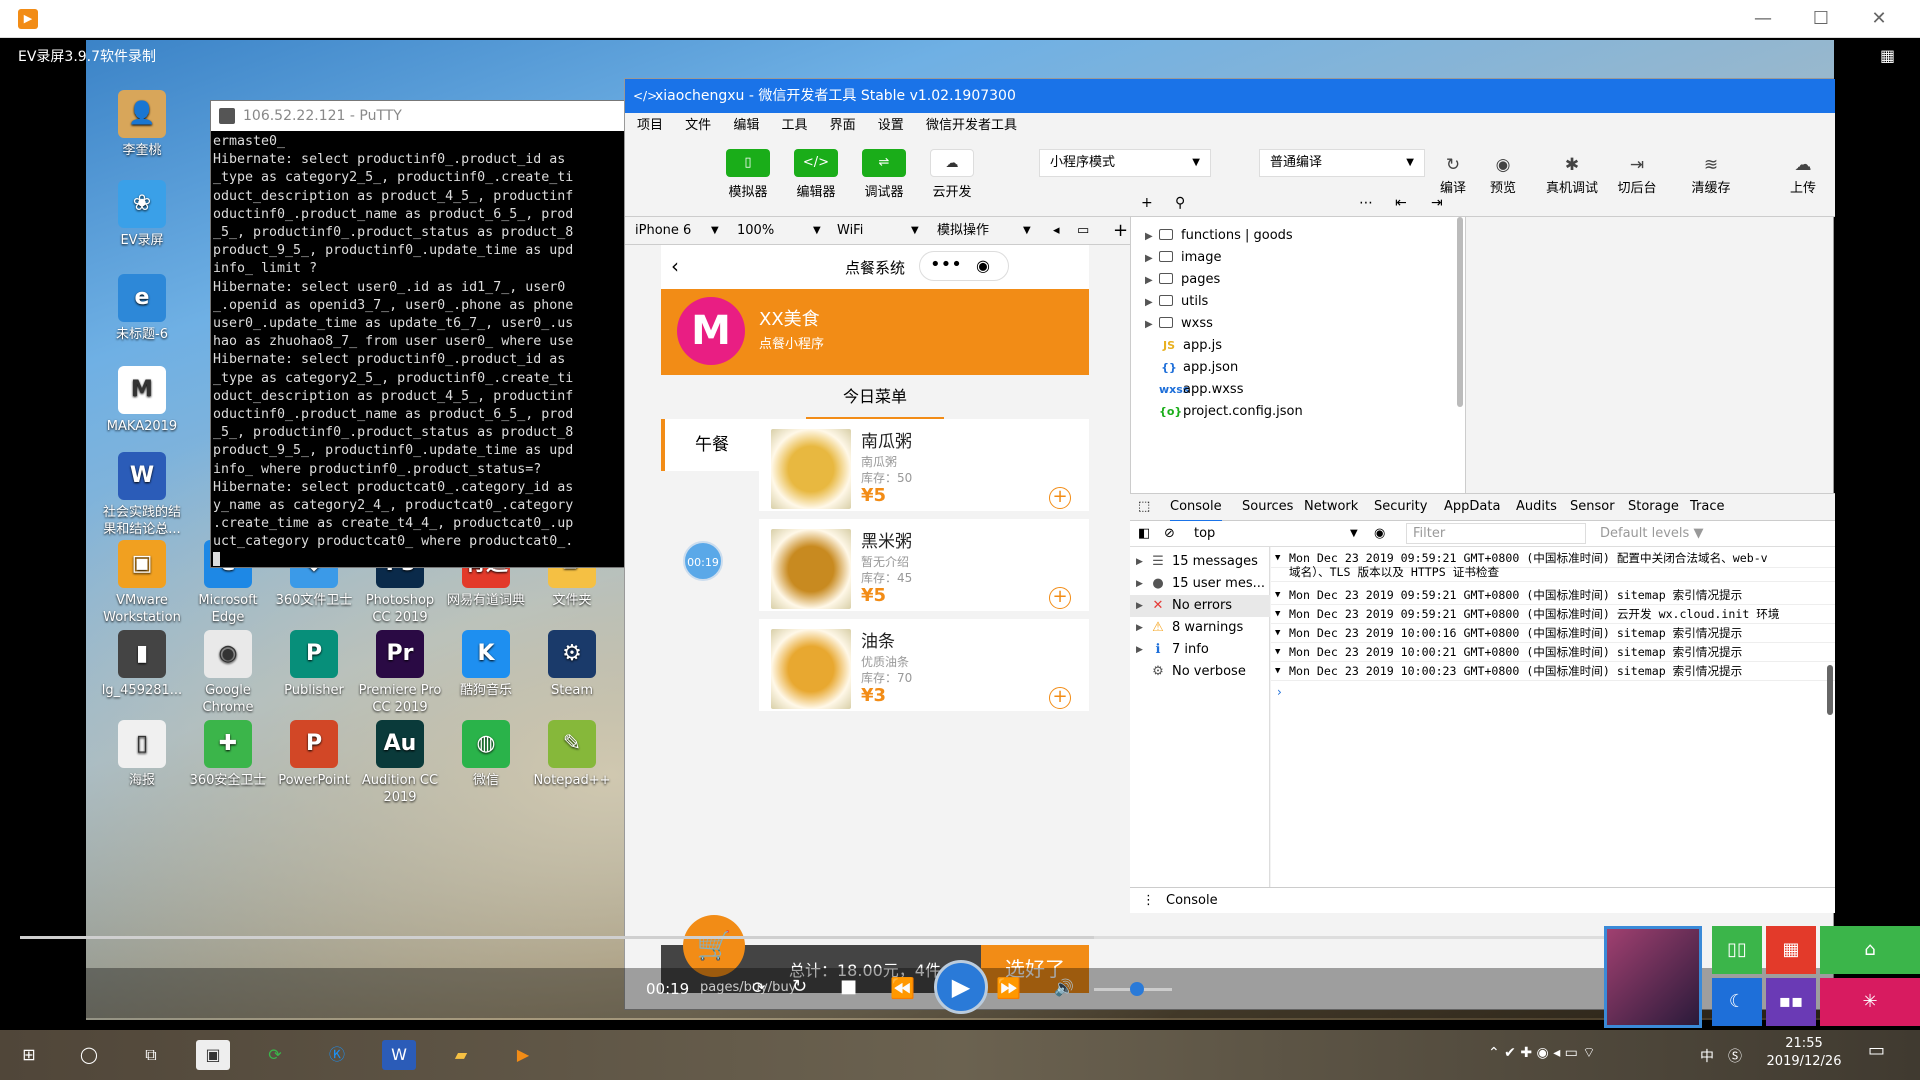 This screenshot has width=1920, height=1080. I want to click on kugou-icon: Ⓚ, so click(337, 1055).